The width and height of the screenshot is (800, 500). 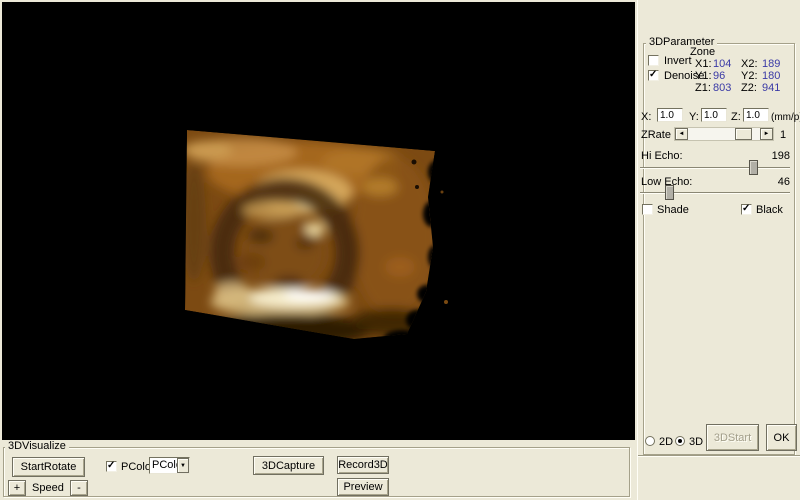 What do you see at coordinates (17, 488) in the screenshot?
I see `speed-plus-button: +` at bounding box center [17, 488].